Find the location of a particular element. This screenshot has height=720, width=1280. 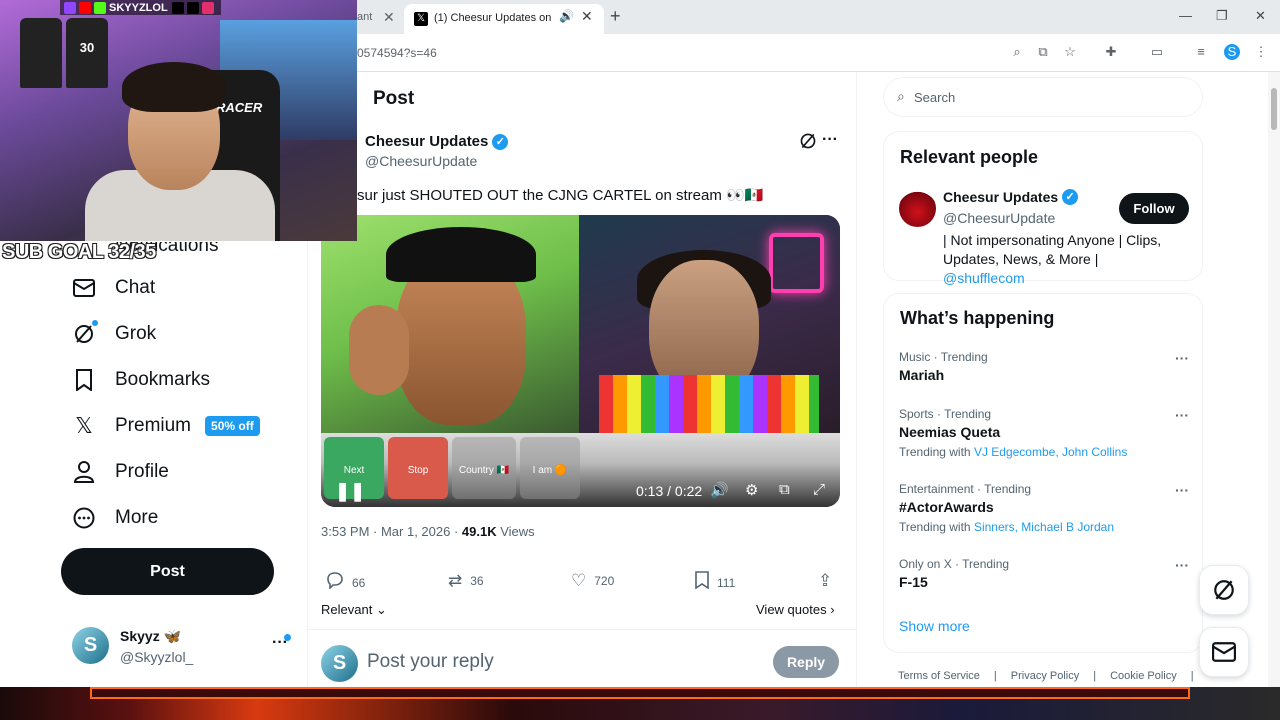

pause-icon: ❚❚ is located at coordinates (350, 491).